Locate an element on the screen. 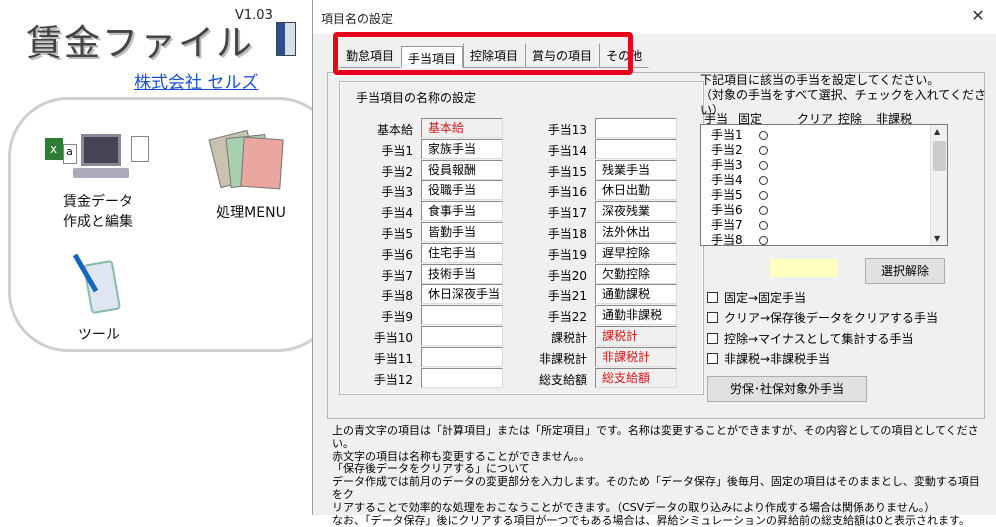 Image resolution: width=996 pixels, height=527 pixels. mid-row-label: 手当17 is located at coordinates (567, 213).